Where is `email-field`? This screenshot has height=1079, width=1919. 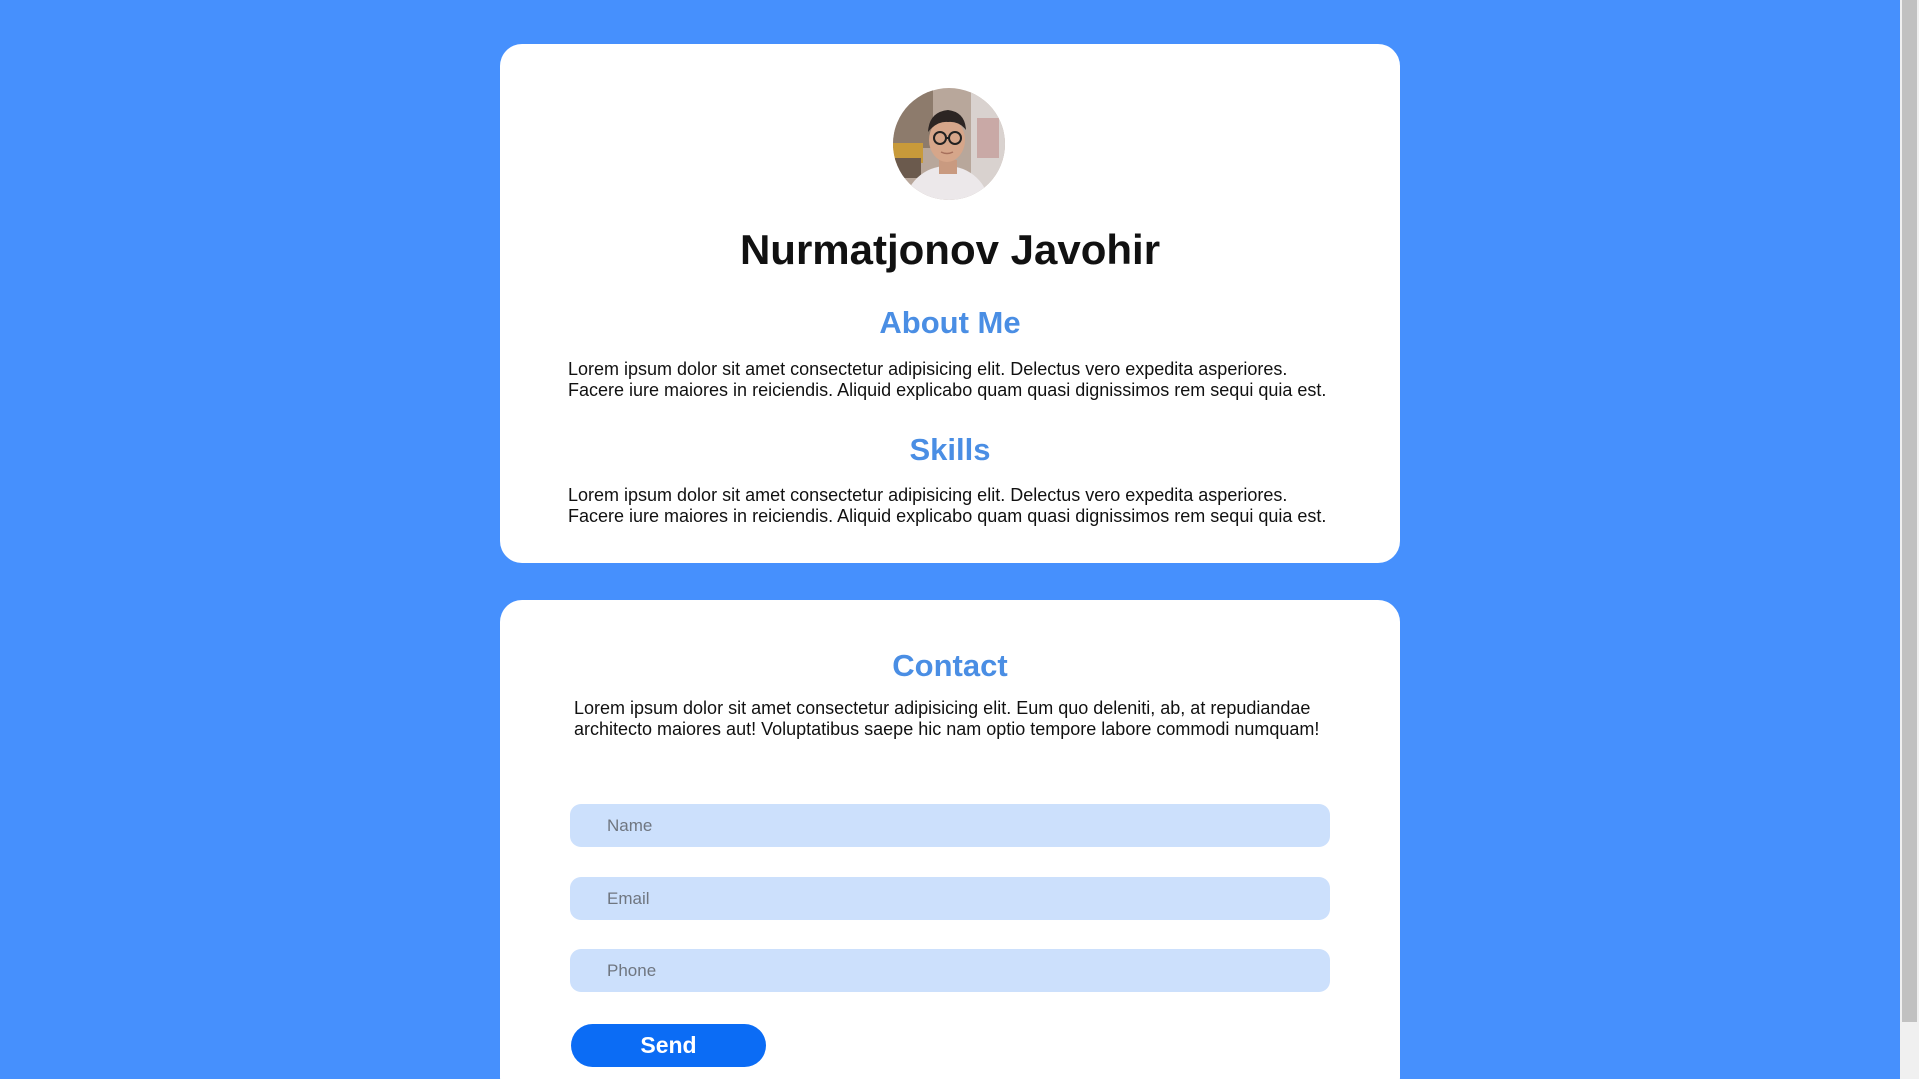
email-field is located at coordinates (950, 898).